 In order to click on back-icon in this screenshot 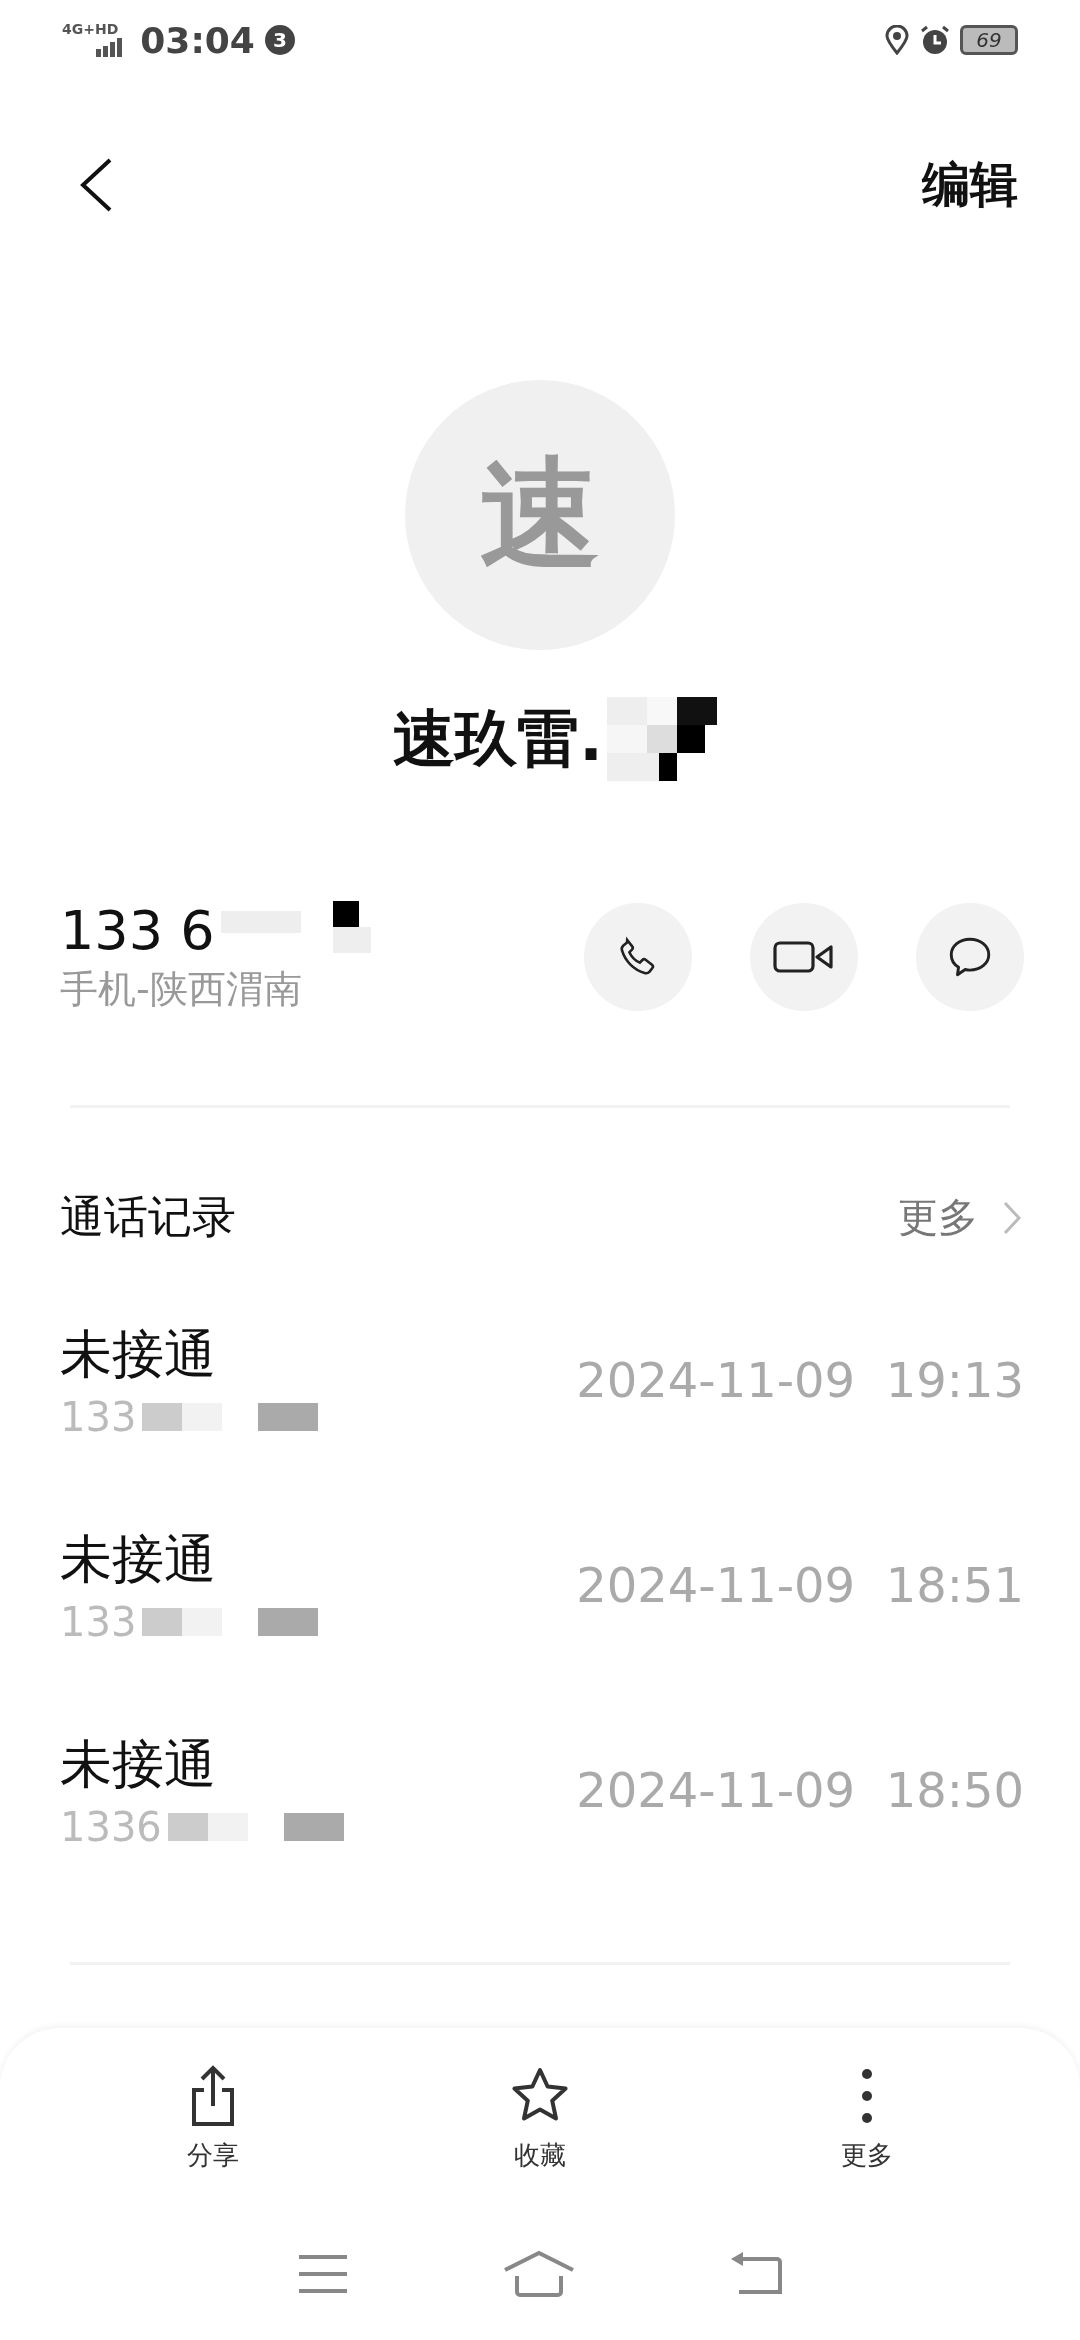, I will do `click(96, 185)`.